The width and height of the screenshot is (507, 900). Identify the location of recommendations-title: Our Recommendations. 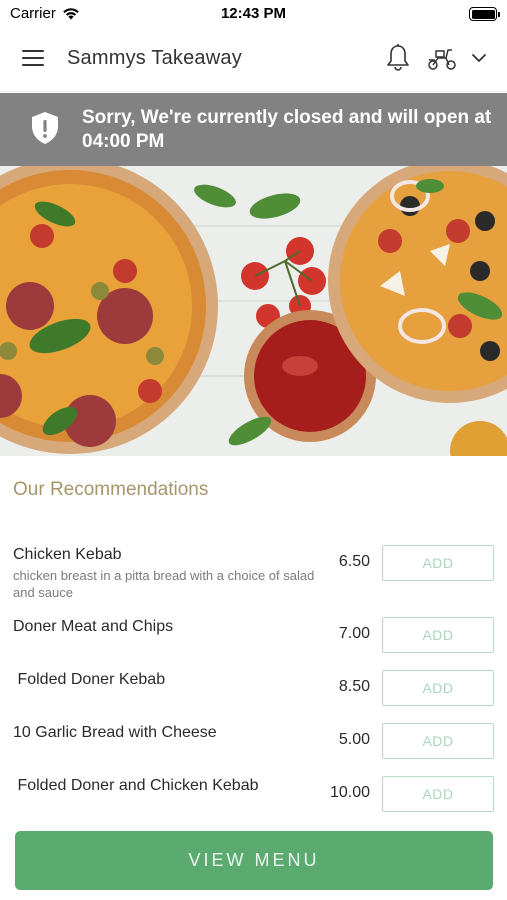
(111, 489).